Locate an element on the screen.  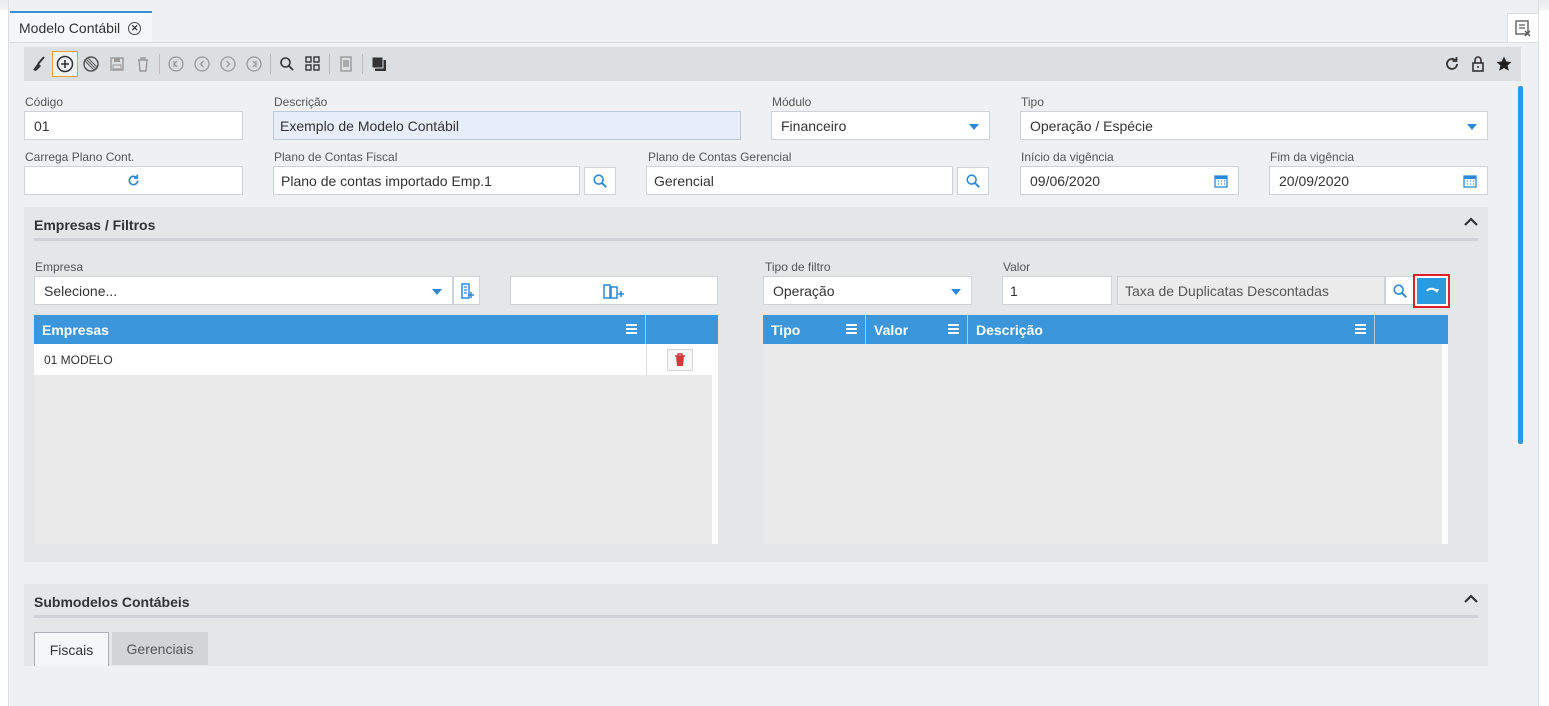
buildings-add-icon is located at coordinates (613, 291).